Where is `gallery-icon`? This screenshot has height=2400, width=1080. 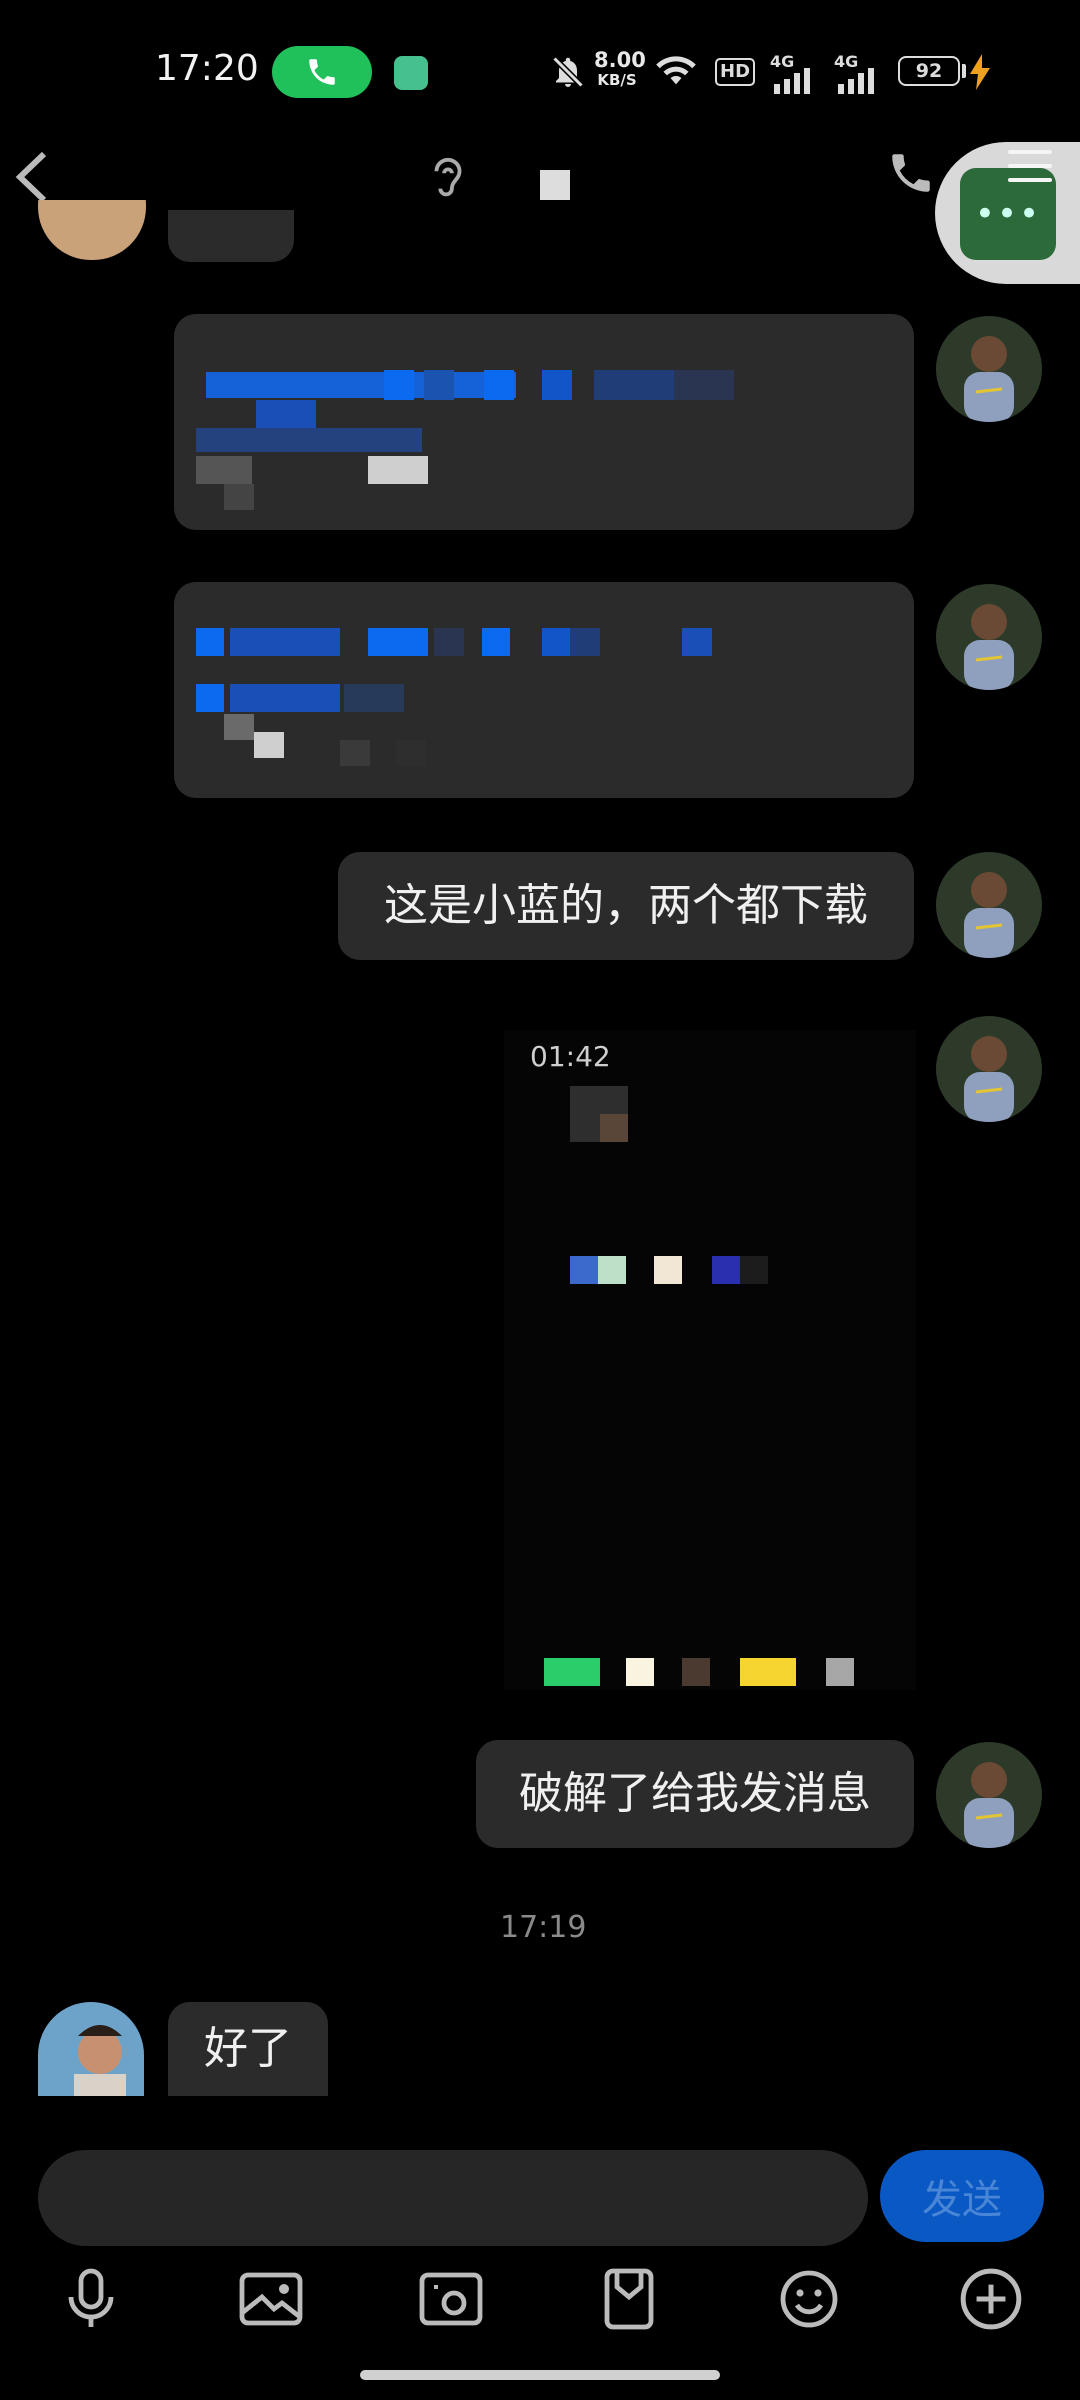 gallery-icon is located at coordinates (271, 2299).